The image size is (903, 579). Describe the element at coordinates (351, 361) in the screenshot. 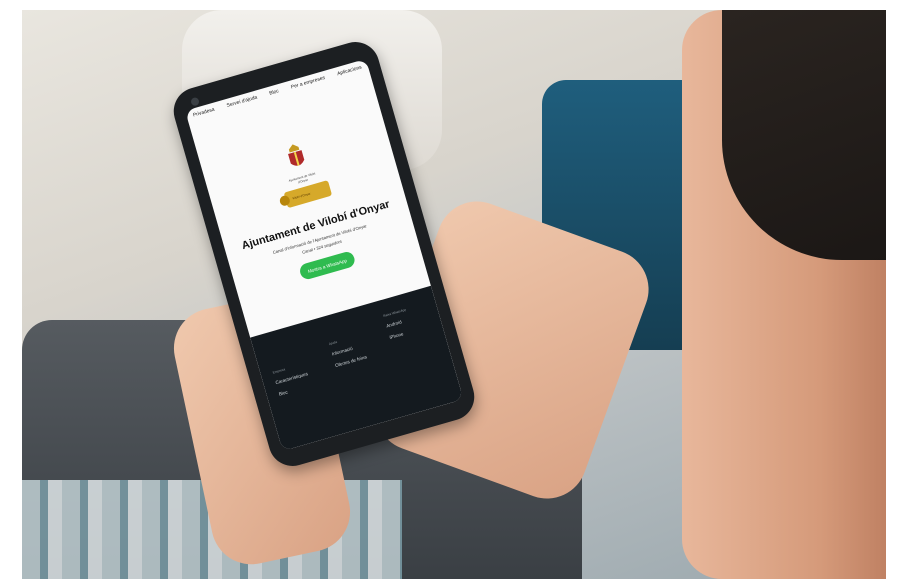

I see `footer-link: Ofertes de feina` at that location.